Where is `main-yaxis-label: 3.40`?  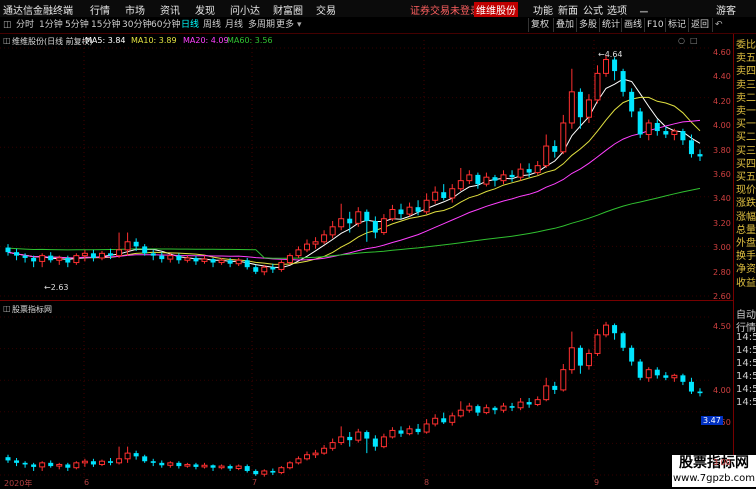
main-yaxis-label: 3.40 is located at coordinates (722, 199).